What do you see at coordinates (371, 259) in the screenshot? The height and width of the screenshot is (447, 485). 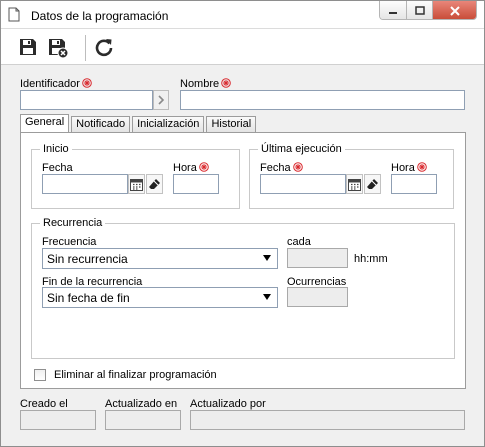 I see `cada-unit-label: hh:mm` at bounding box center [371, 259].